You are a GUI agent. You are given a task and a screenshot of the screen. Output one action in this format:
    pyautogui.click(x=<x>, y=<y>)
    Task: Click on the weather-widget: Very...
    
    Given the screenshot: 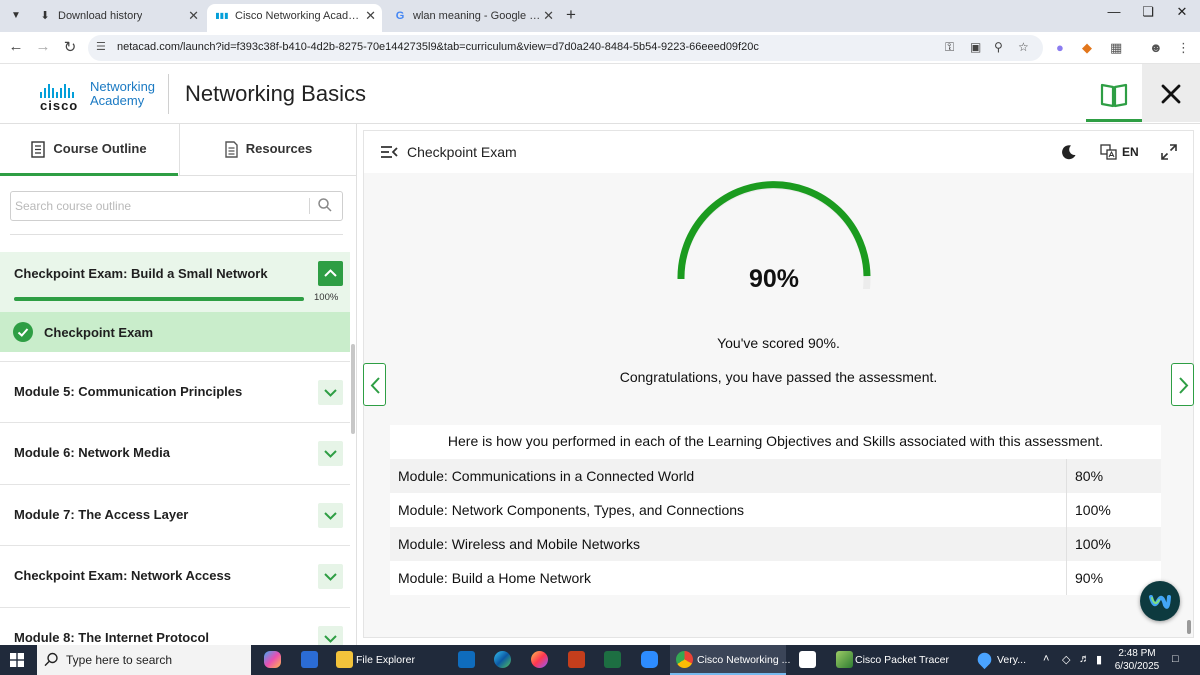 What is the action you would take?
    pyautogui.click(x=1003, y=660)
    